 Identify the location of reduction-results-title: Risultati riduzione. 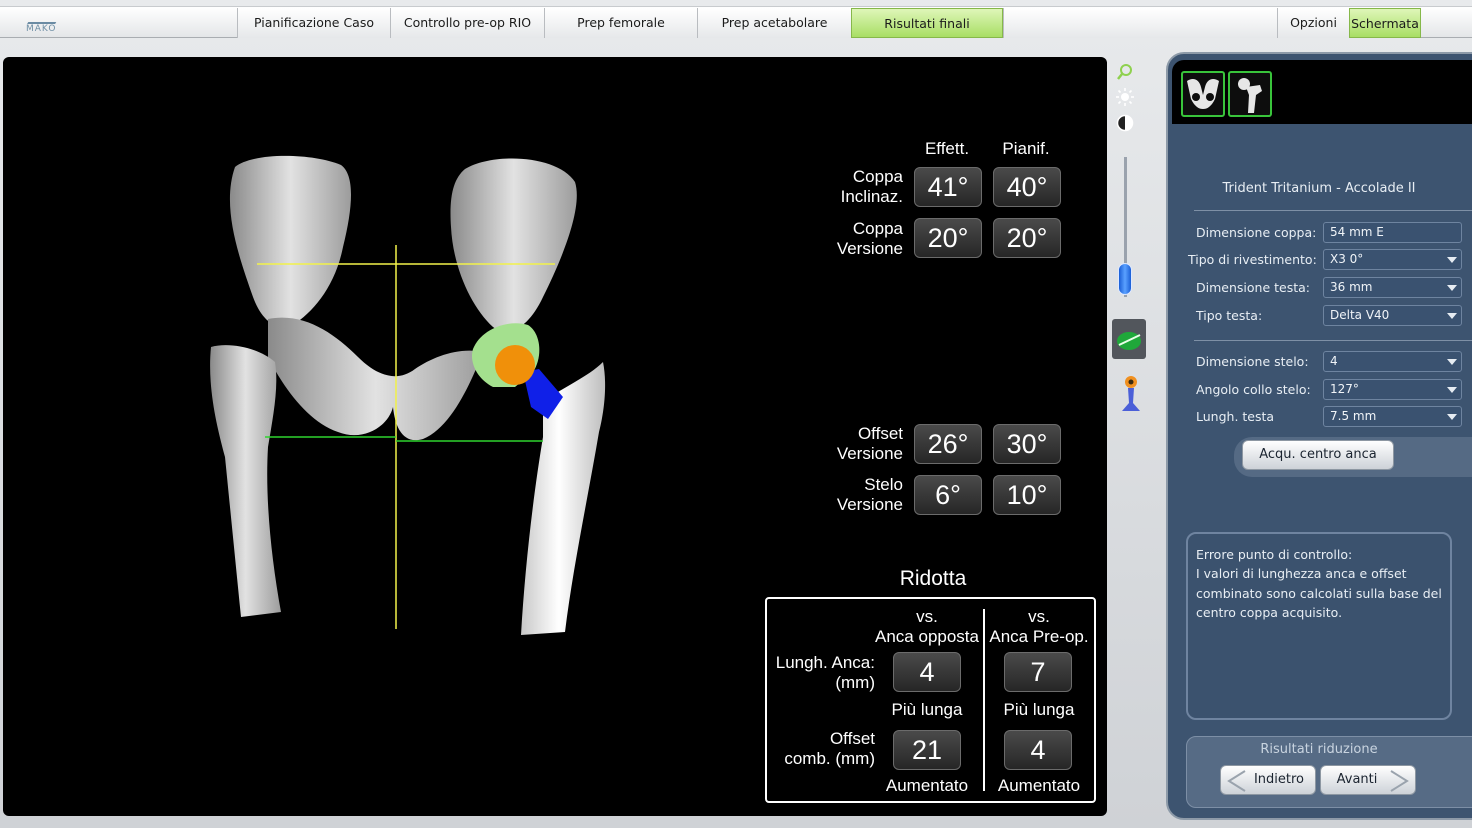
(1319, 749).